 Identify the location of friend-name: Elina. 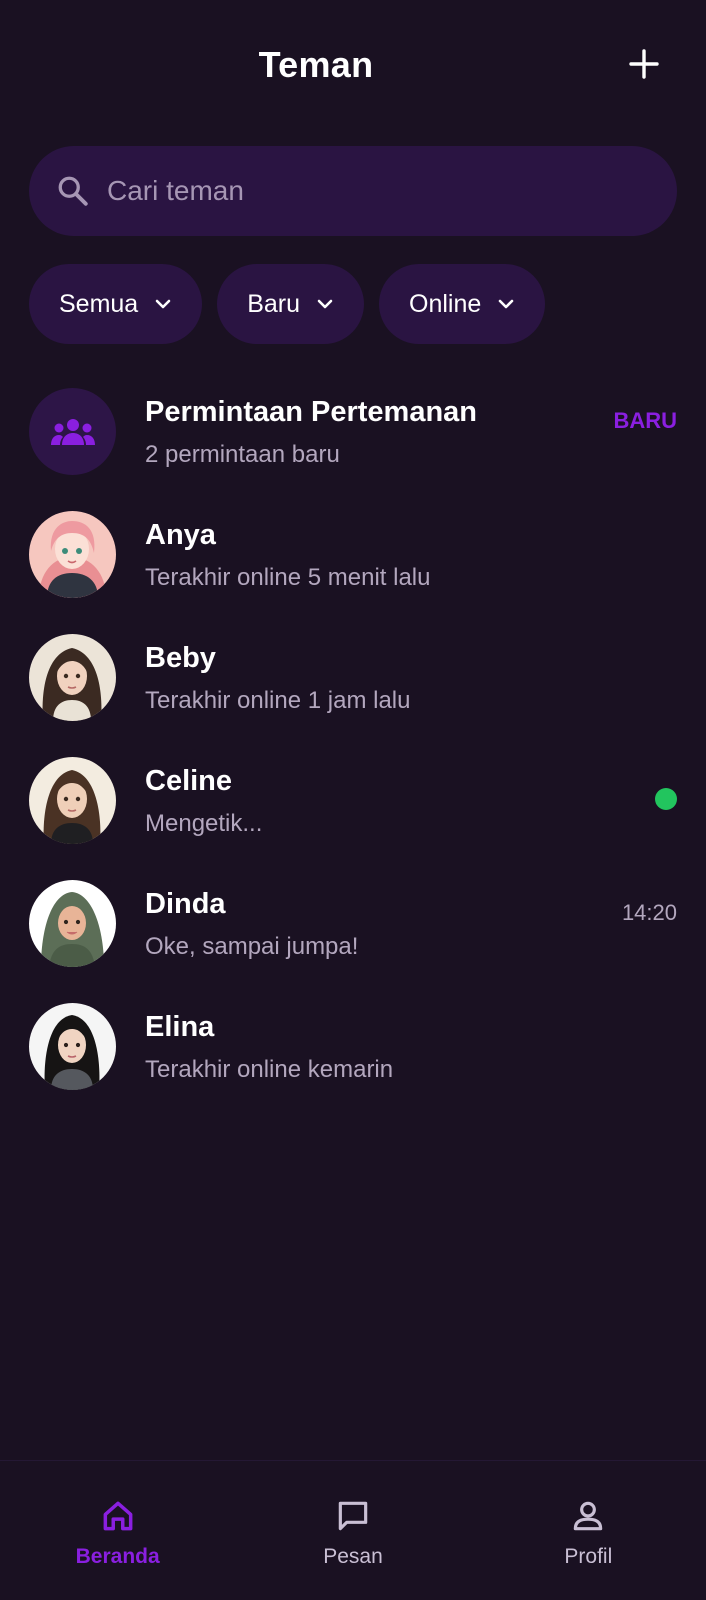
(180, 1027).